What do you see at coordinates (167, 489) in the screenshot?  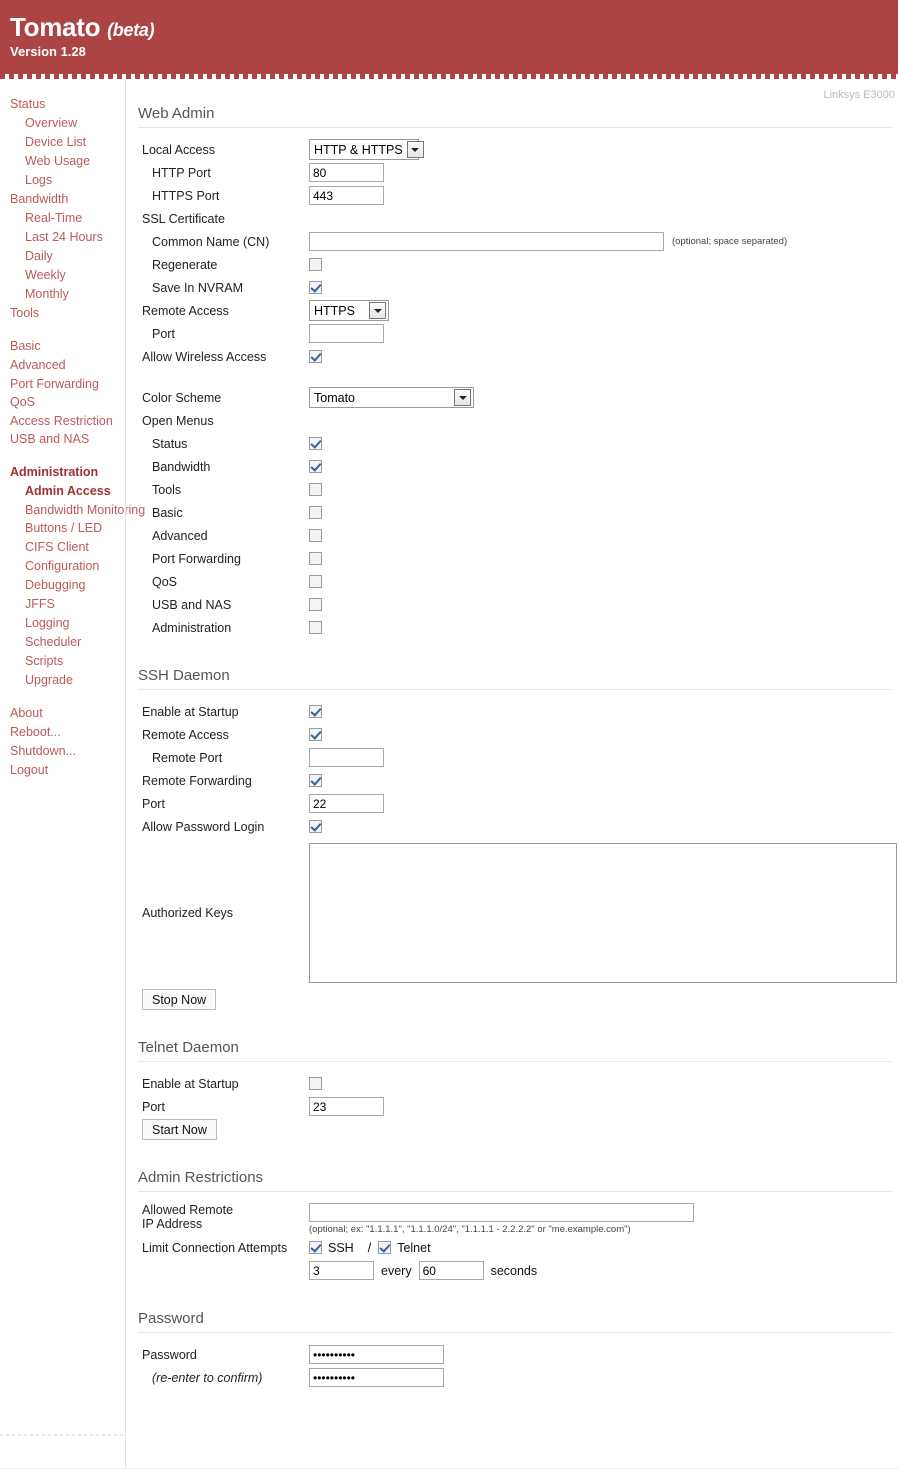 I see `open-menu-label-tools: Tools` at bounding box center [167, 489].